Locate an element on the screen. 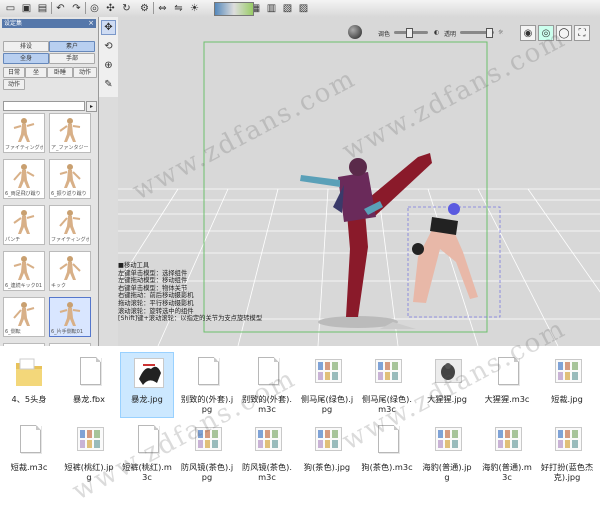 The width and height of the screenshot is (600, 507). file-item: 海豹(普通).jpg is located at coordinates (447, 453).